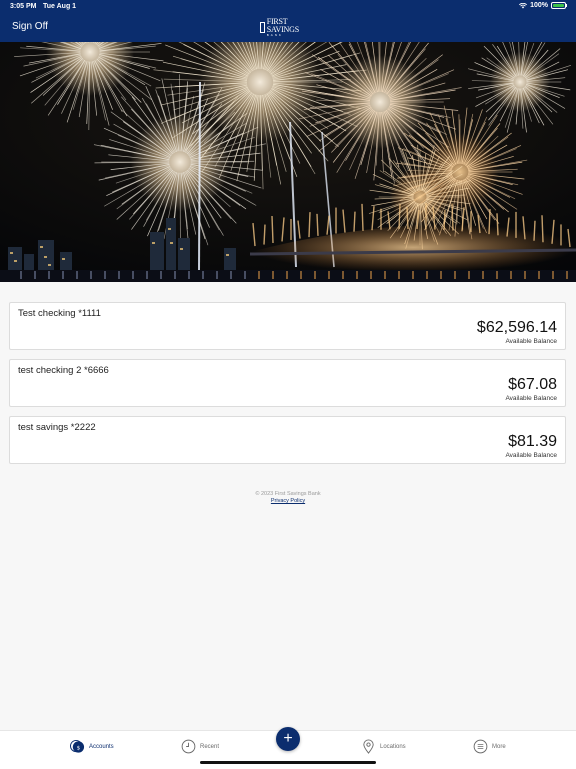 This screenshot has height=769, width=576. Describe the element at coordinates (30, 26) in the screenshot. I see `sign-off-button: Sign Off` at that location.